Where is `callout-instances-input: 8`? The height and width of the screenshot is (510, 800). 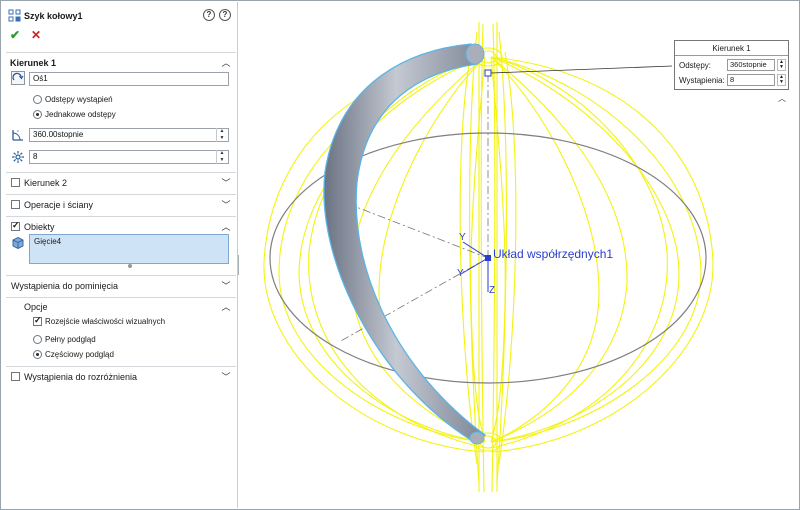
callout-instances-input: 8 is located at coordinates (751, 80).